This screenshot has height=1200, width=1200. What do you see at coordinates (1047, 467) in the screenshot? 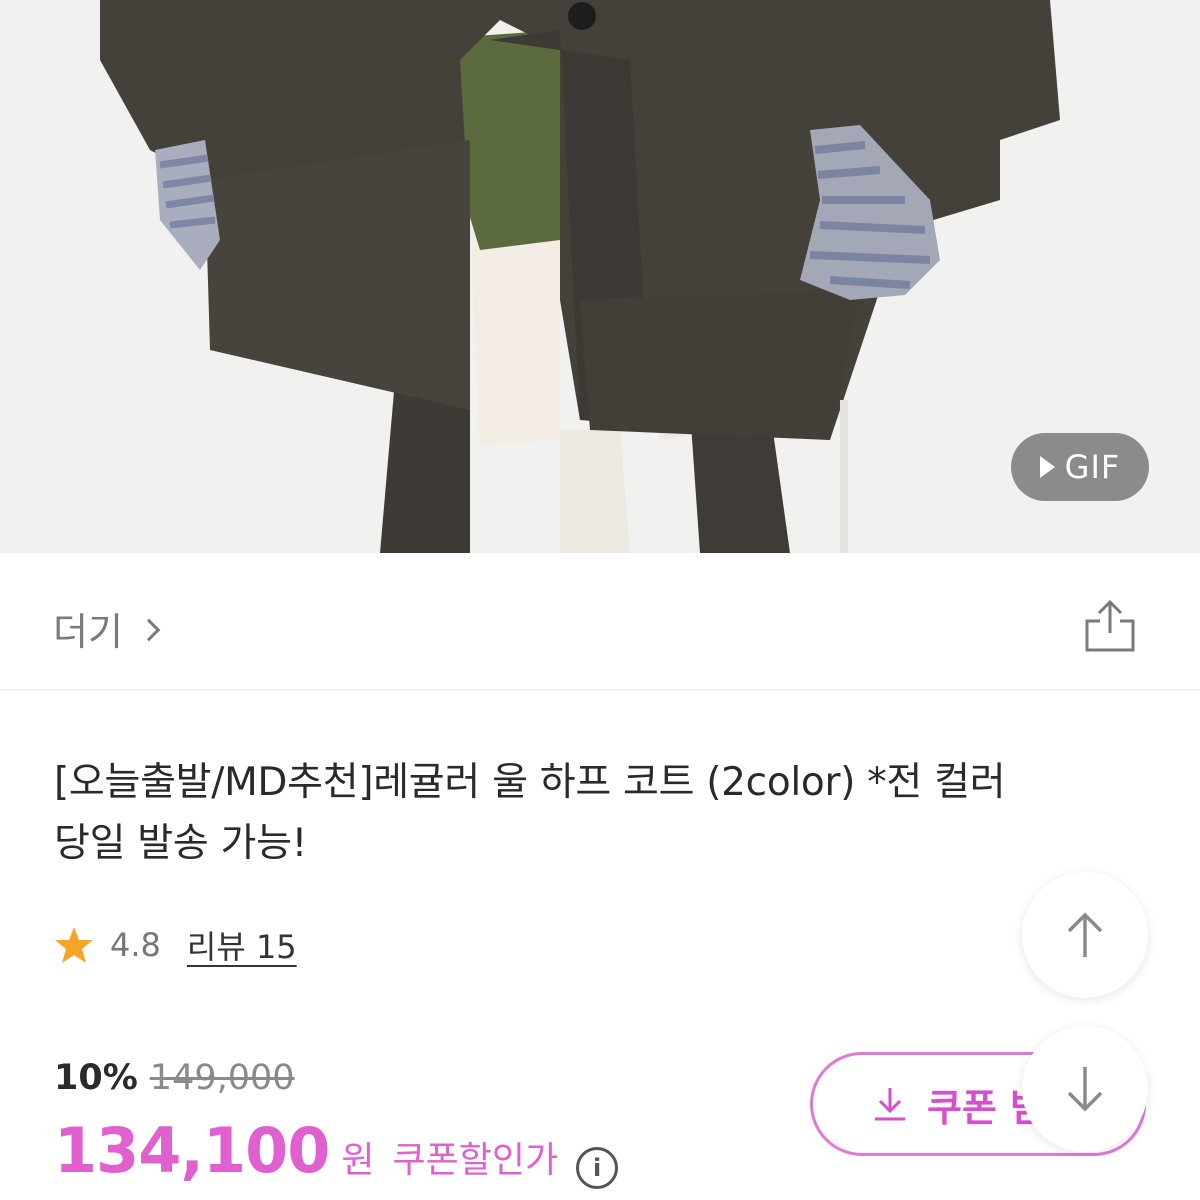
I see `play-icon` at bounding box center [1047, 467].